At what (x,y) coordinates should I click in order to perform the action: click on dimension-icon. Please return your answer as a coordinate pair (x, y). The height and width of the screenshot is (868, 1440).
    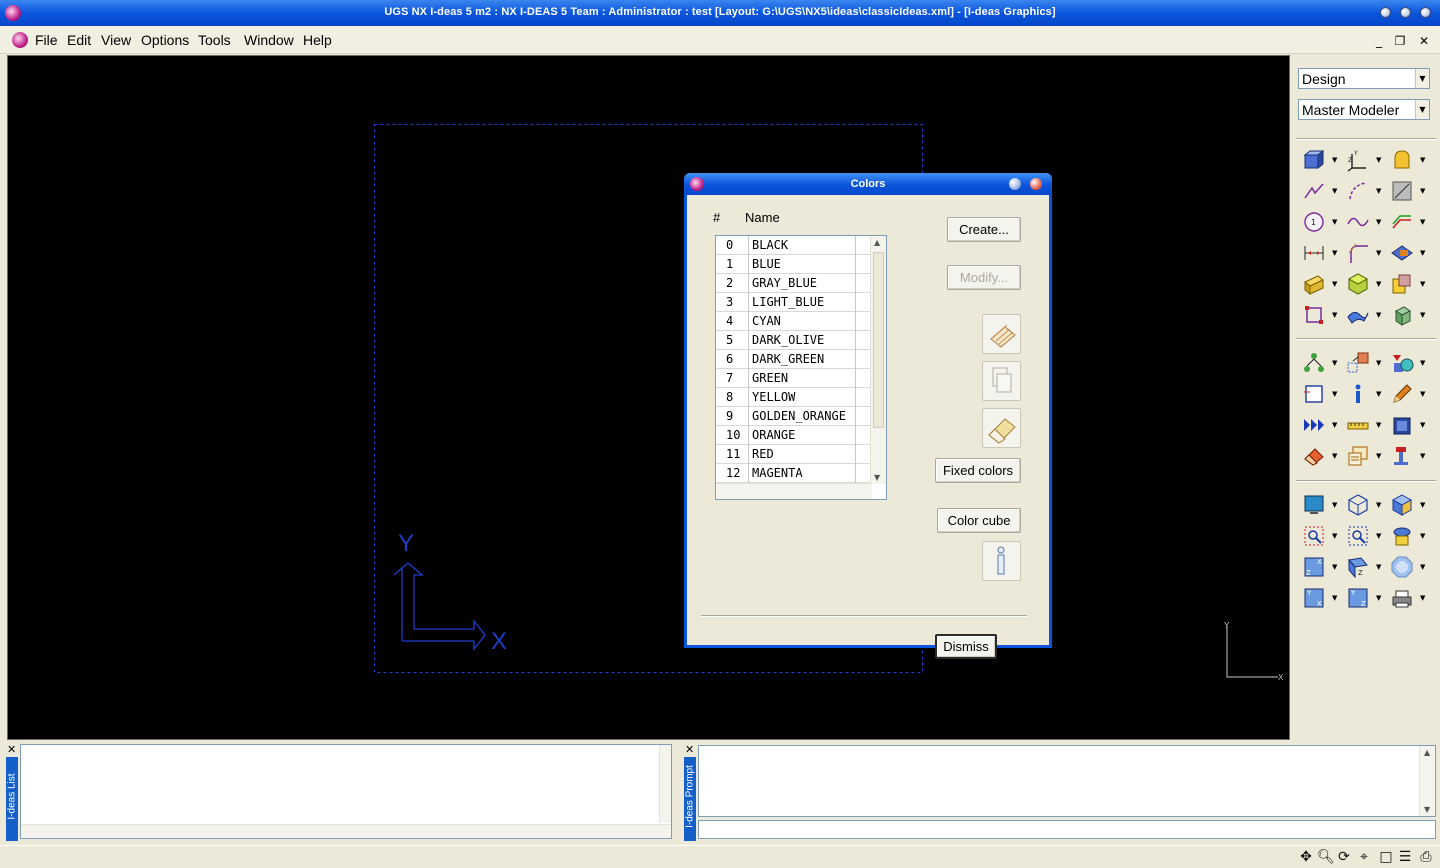
    Looking at the image, I should click on (1314, 253).